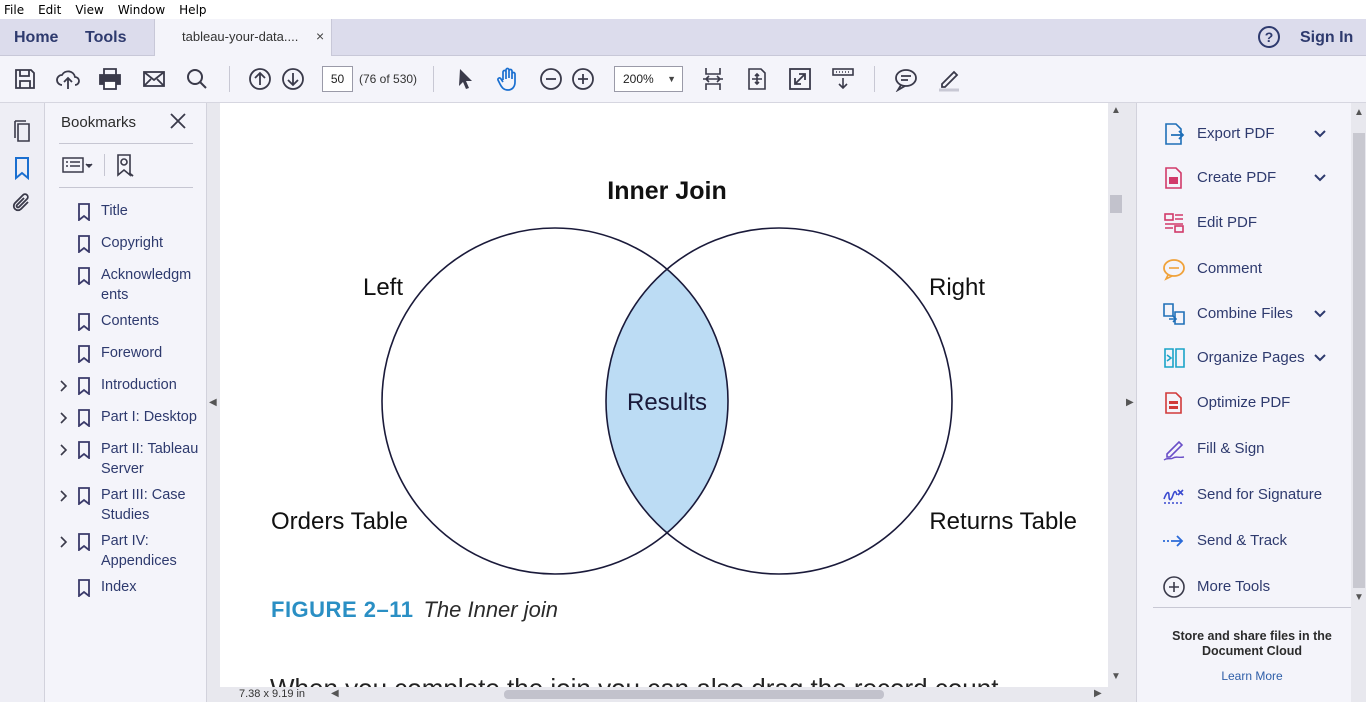 The height and width of the screenshot is (702, 1366). I want to click on highlight-pen-icon, so click(949, 79).